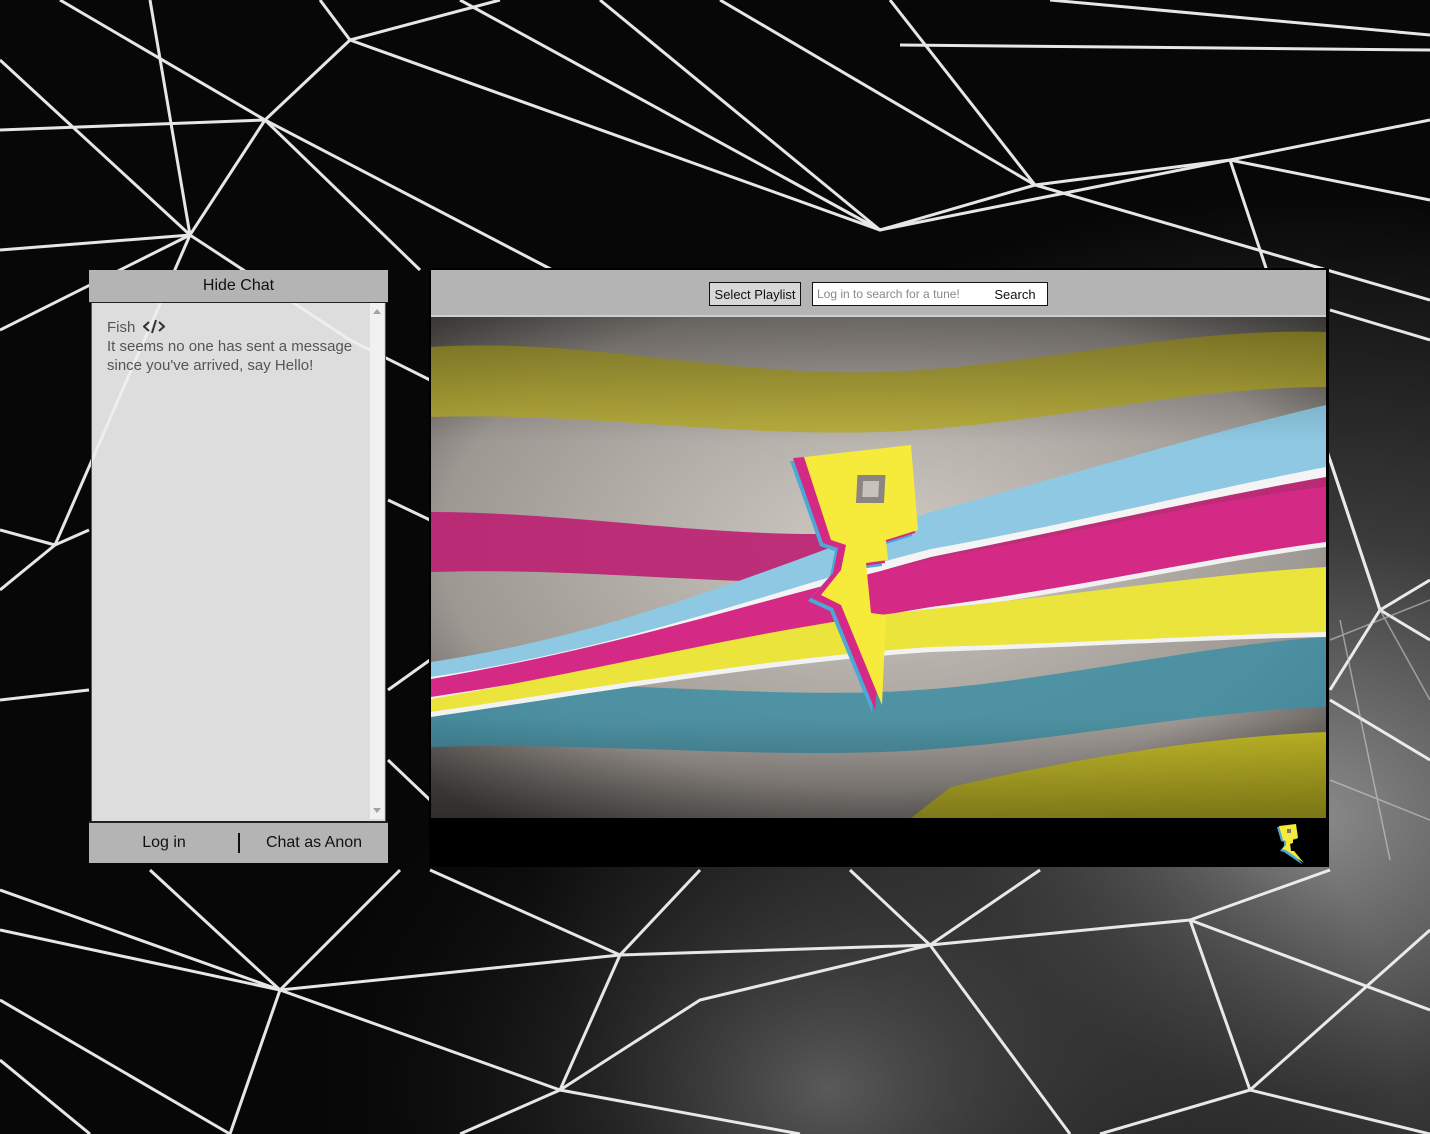 This screenshot has height=1134, width=1430. Describe the element at coordinates (878, 841) in the screenshot. I see `video-control-bar` at that location.